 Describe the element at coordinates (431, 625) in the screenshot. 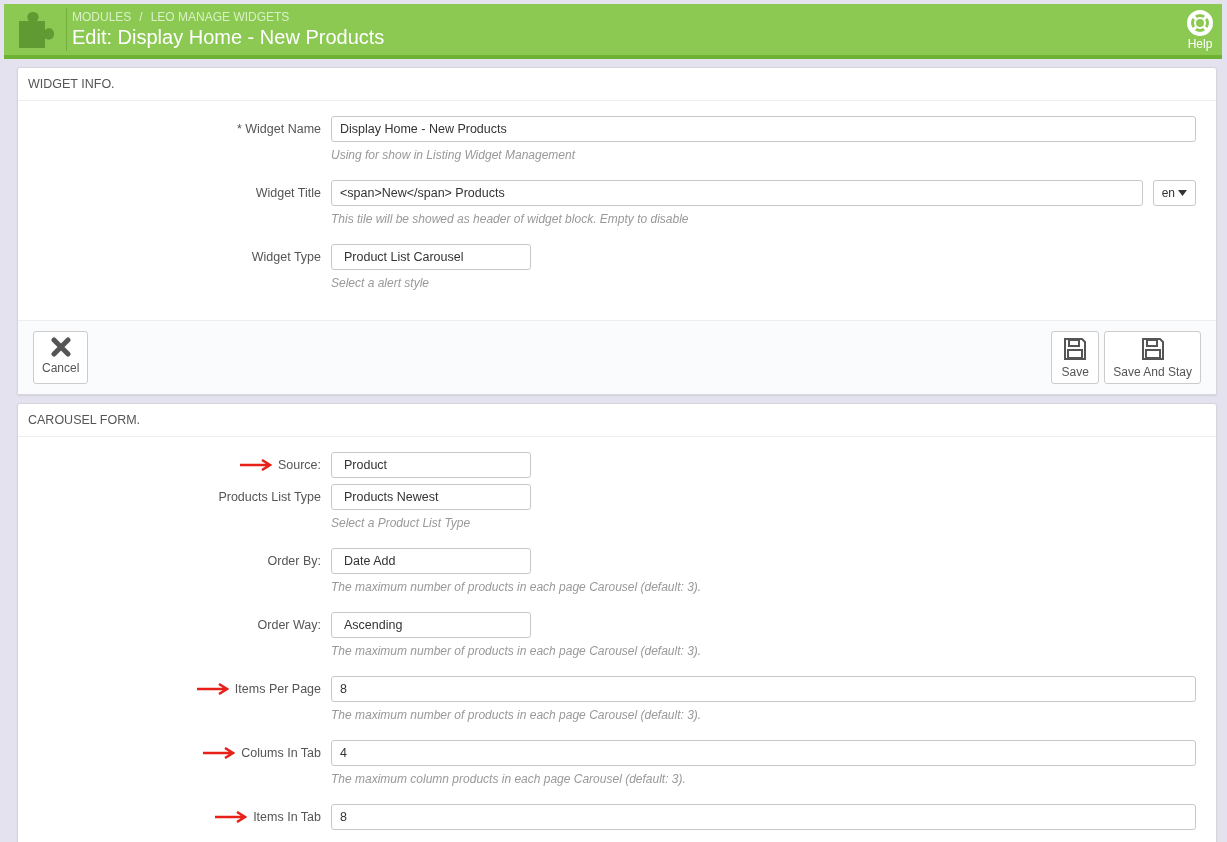

I see `select-field: Ascending` at that location.